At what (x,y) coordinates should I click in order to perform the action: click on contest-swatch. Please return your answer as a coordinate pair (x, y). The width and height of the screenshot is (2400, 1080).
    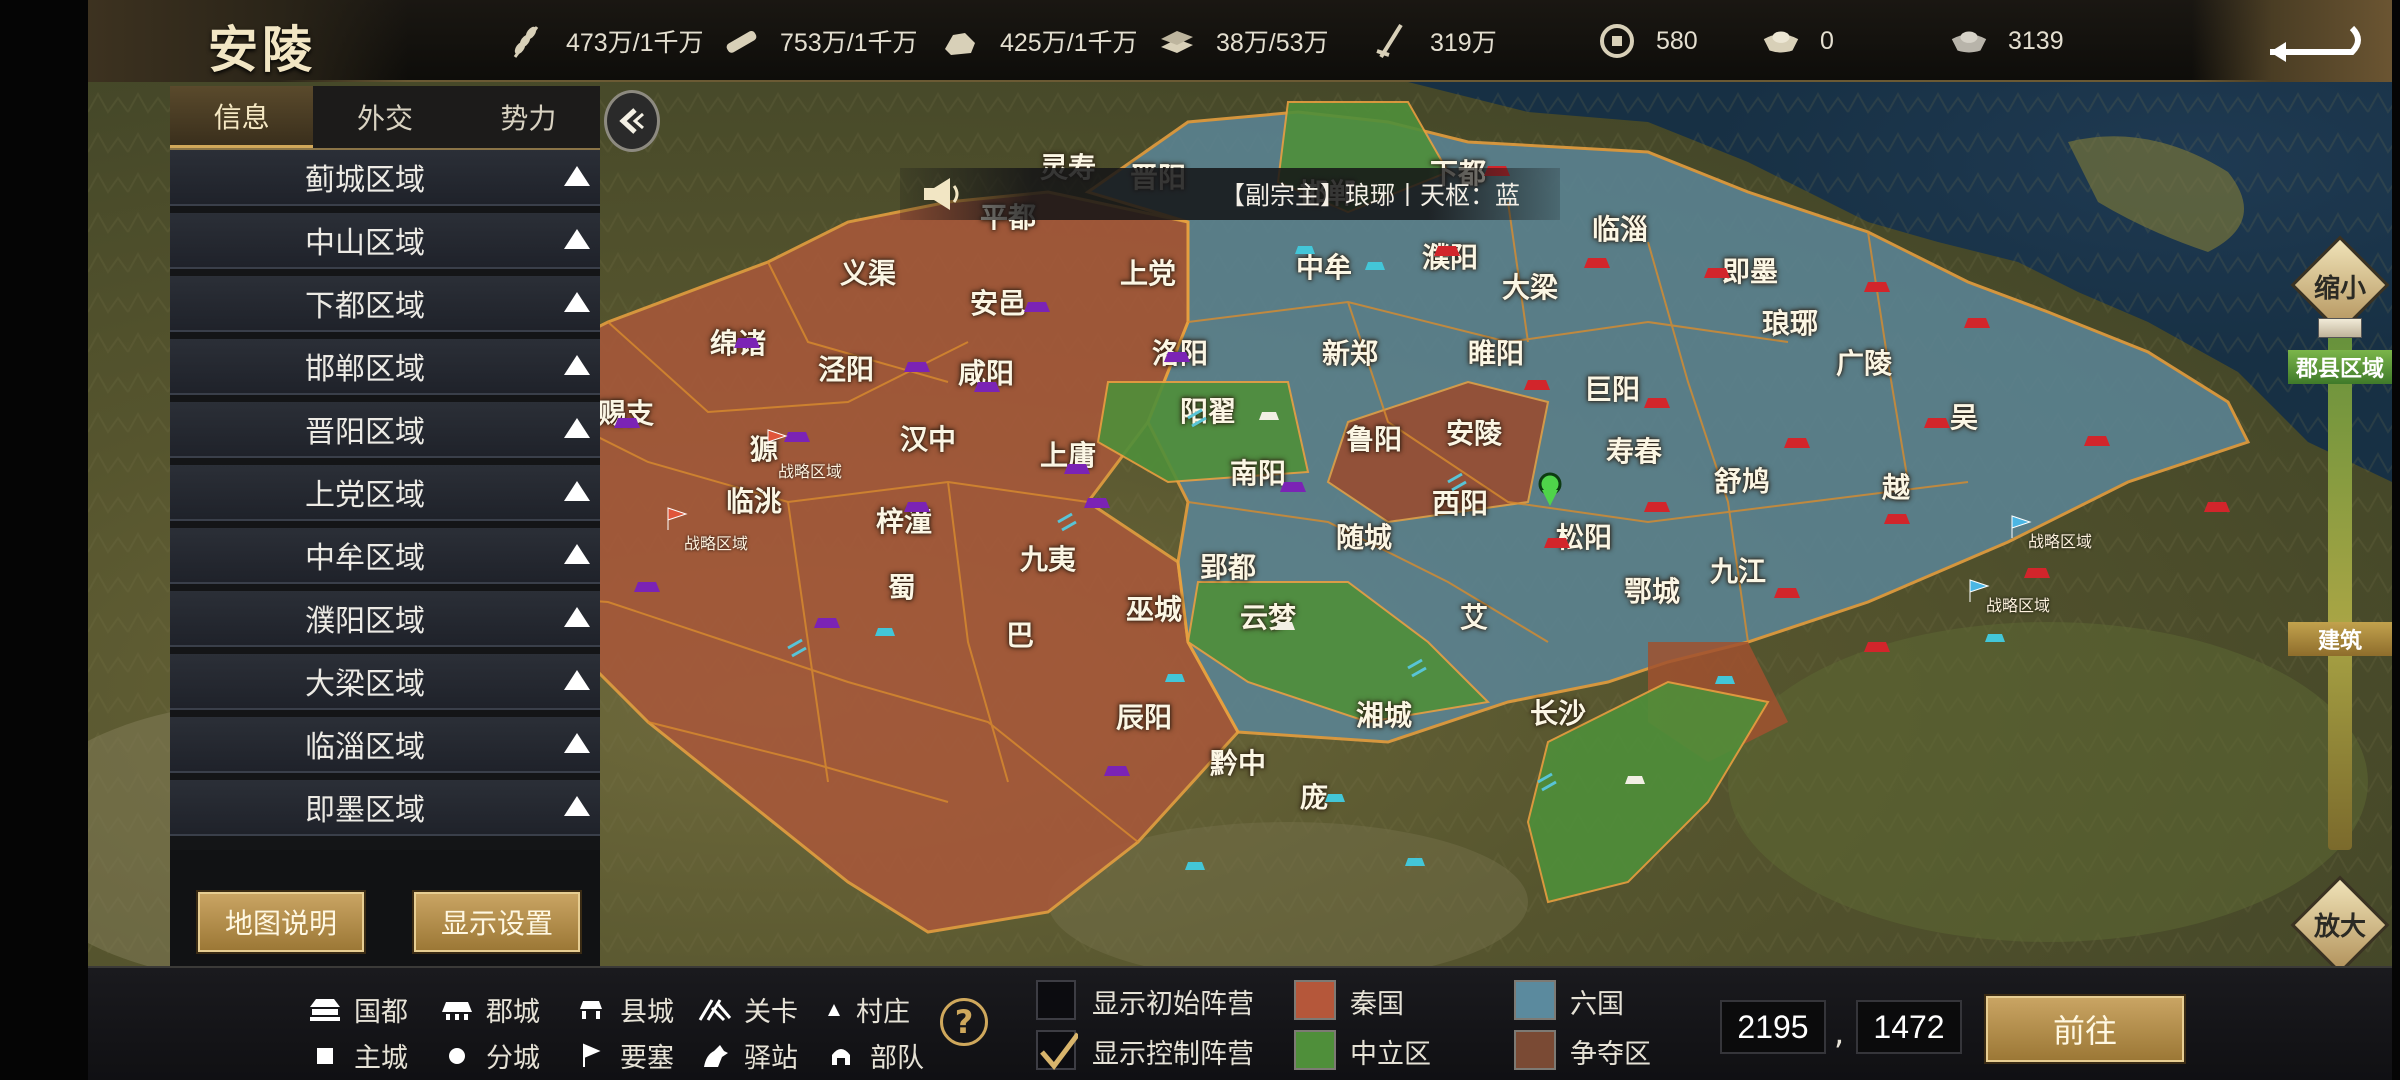
    Looking at the image, I should click on (1535, 1050).